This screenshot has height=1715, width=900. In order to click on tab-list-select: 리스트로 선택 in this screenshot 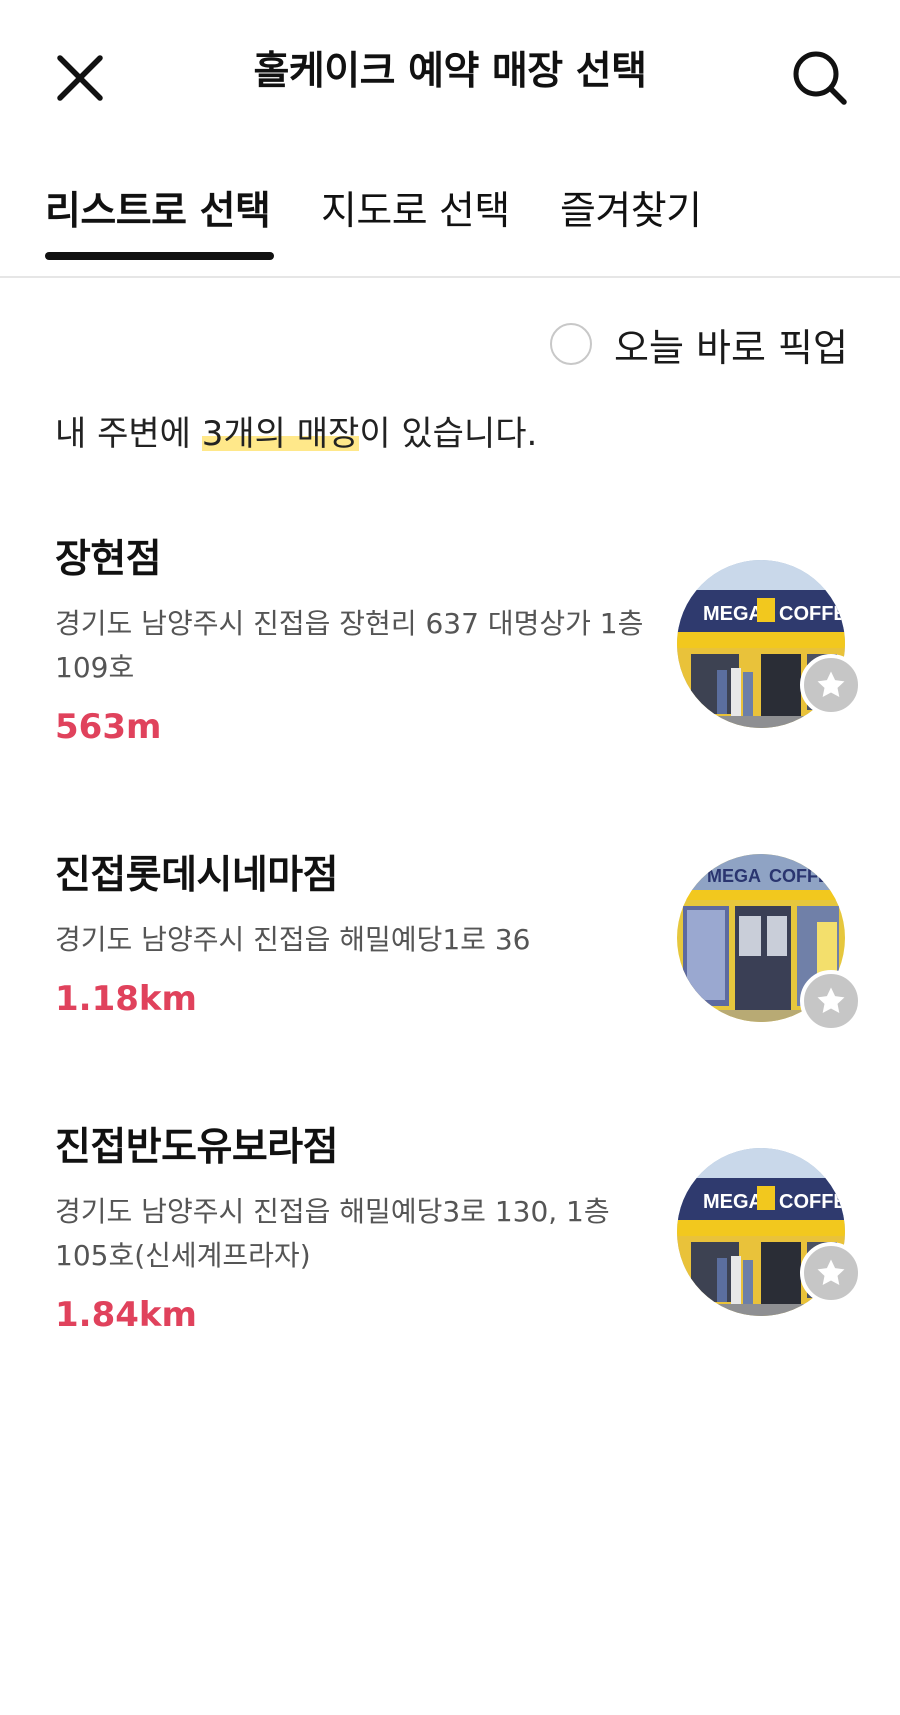, I will do `click(158, 212)`.